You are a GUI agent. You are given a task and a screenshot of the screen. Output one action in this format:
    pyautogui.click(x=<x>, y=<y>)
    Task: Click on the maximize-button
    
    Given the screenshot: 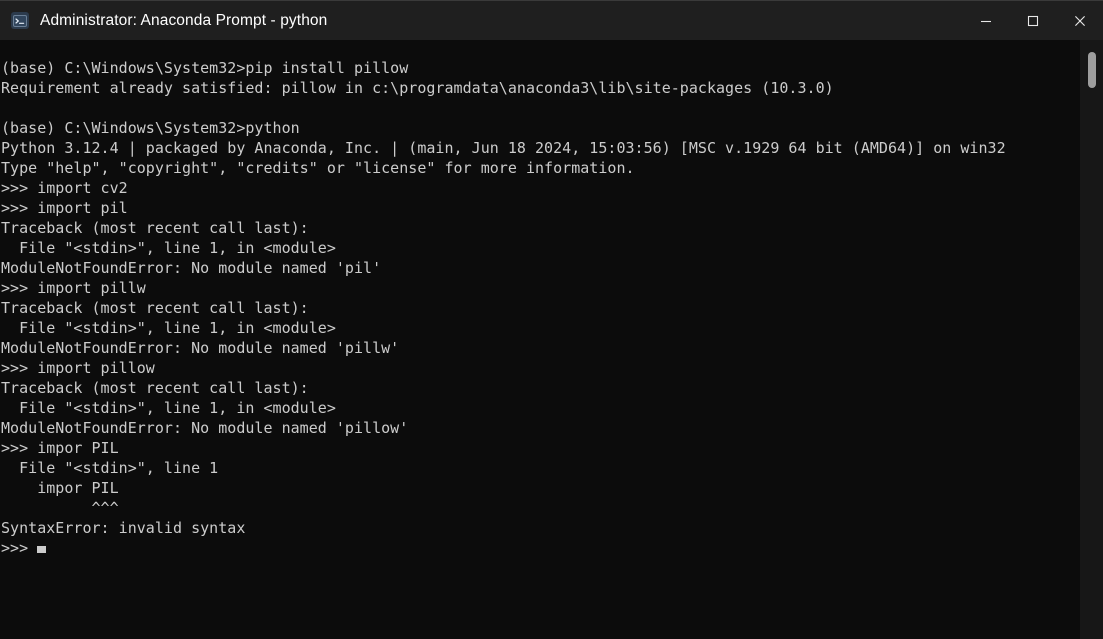 What is the action you would take?
    pyautogui.click(x=1032, y=21)
    